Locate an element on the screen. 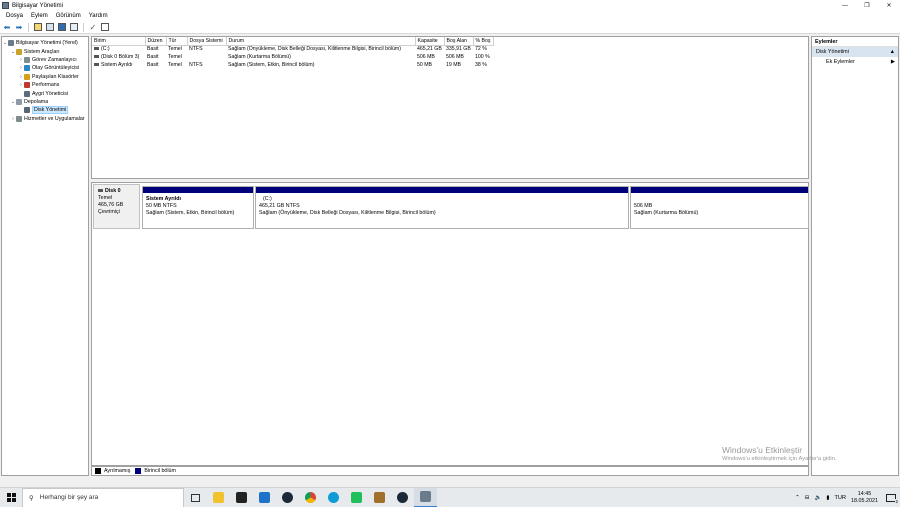 Image resolution: width=900 pixels, height=507 pixels. up-folder-icon is located at coordinates (38, 27).